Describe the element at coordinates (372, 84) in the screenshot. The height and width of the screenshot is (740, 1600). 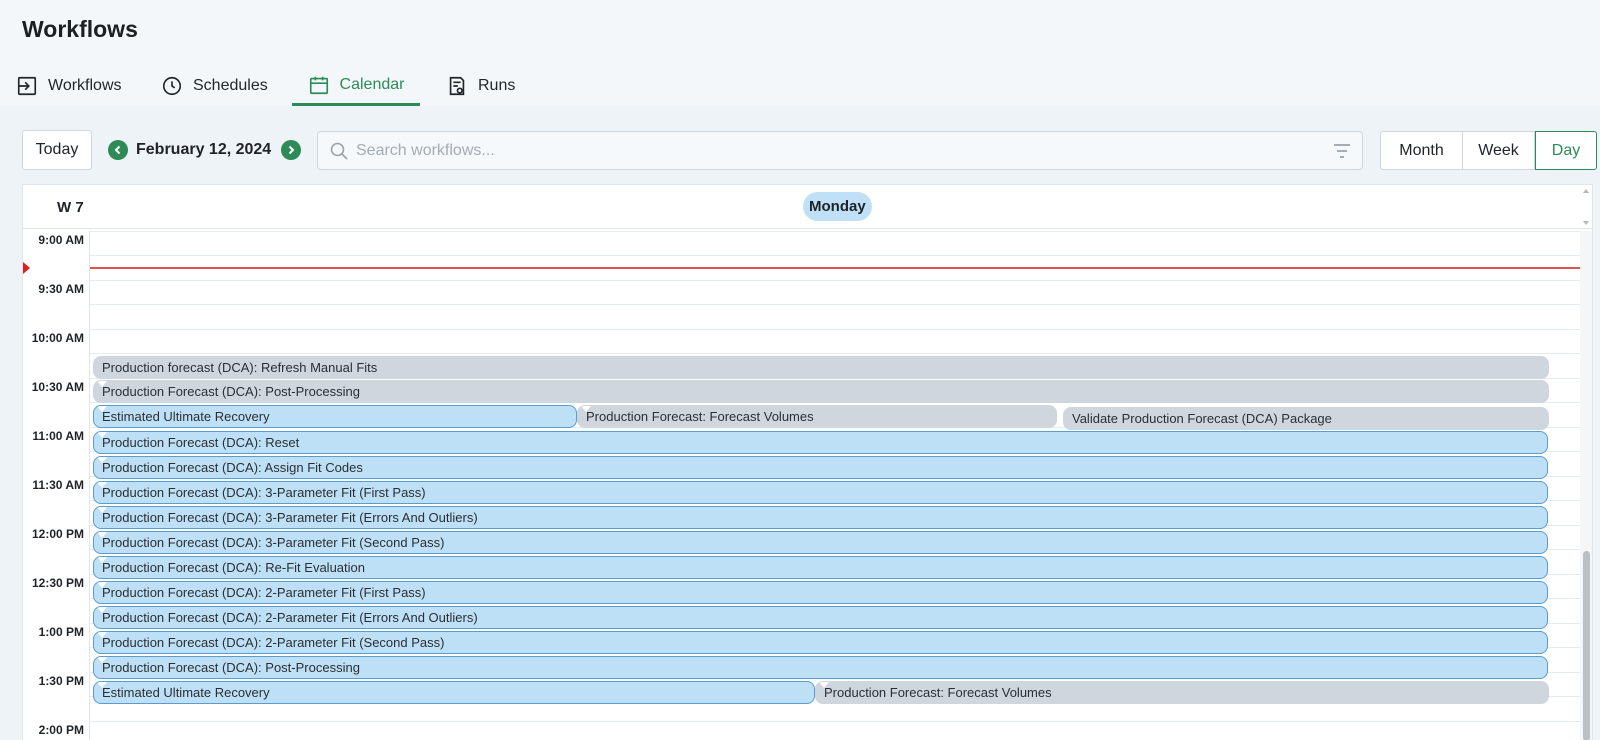
I see `tab-label: Calendar` at that location.